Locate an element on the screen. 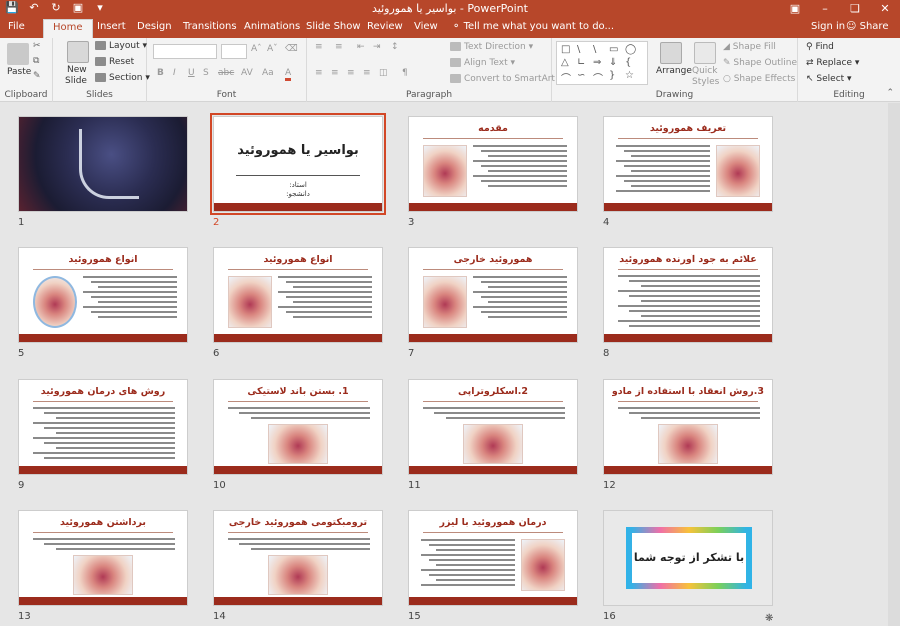  line2-shape-icon: \ is located at coordinates (594, 49).